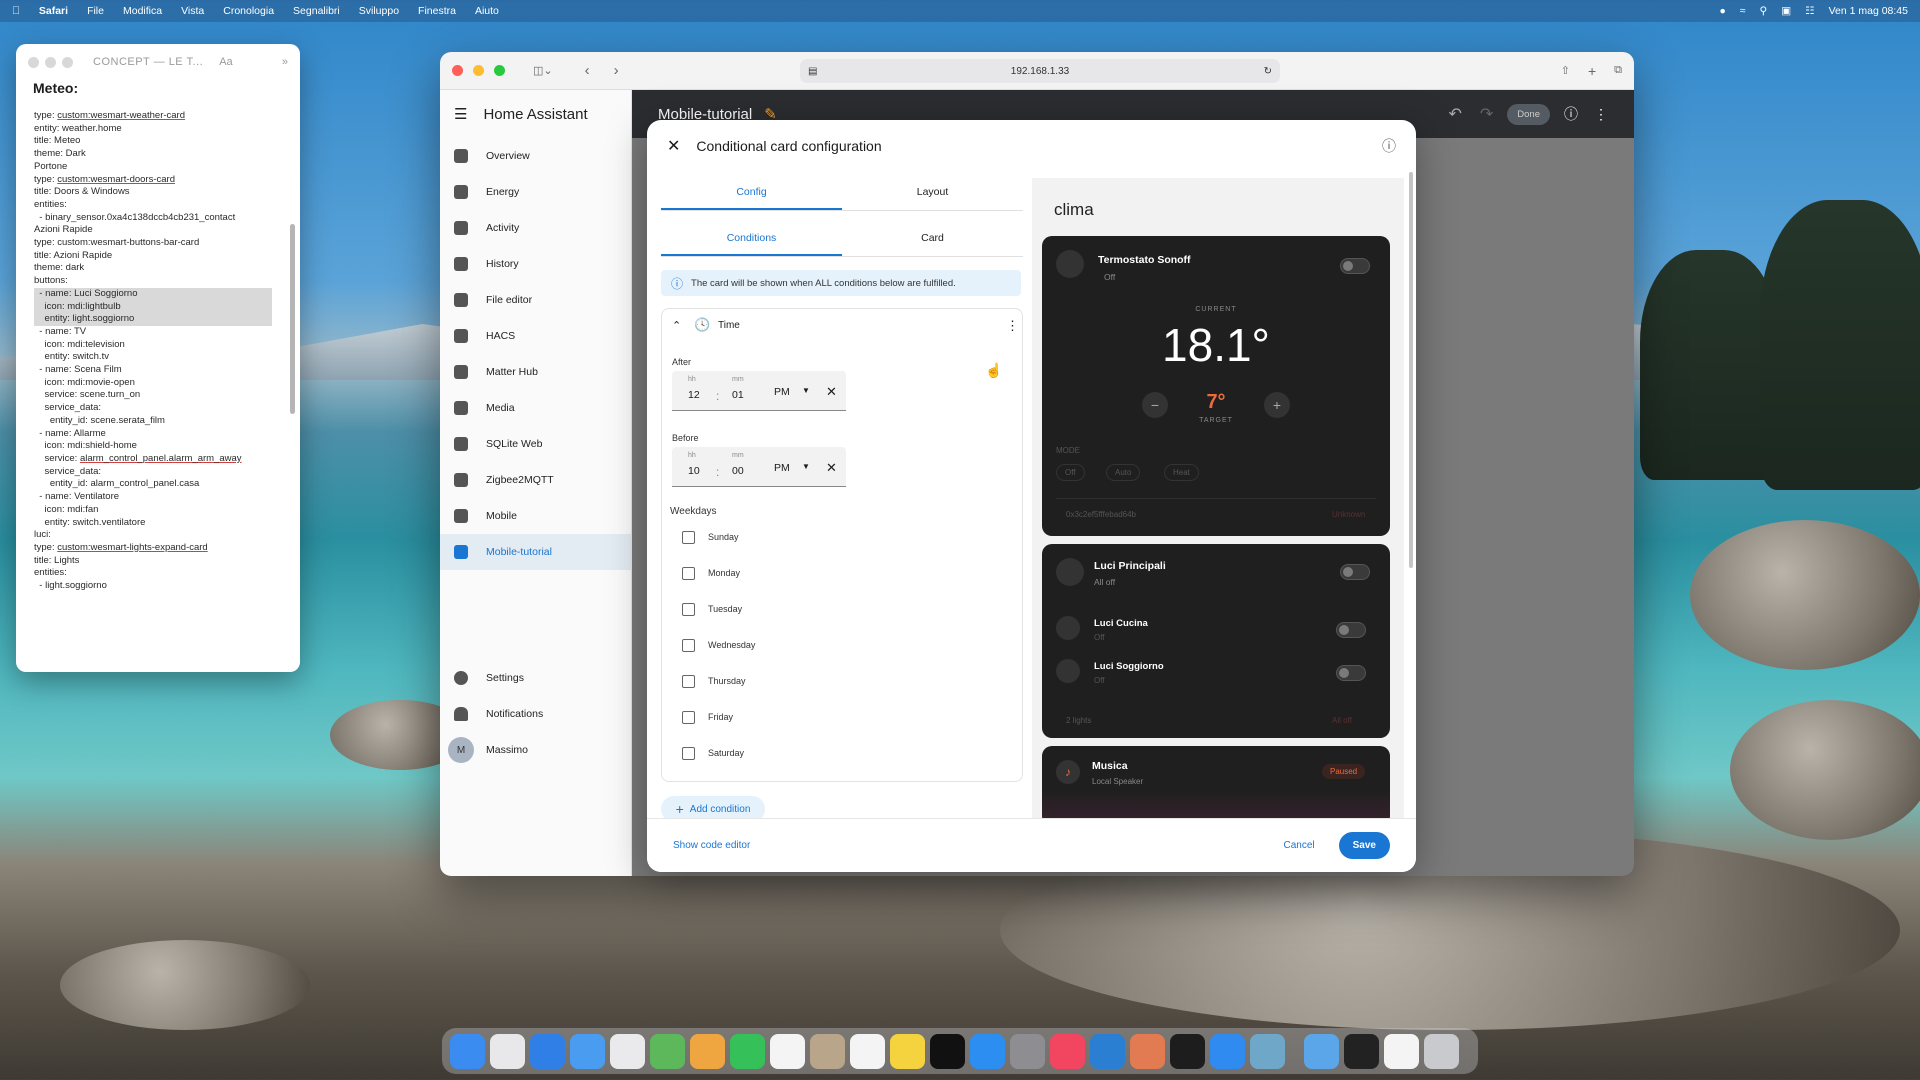  I want to click on close-icon: ✕, so click(673, 146).